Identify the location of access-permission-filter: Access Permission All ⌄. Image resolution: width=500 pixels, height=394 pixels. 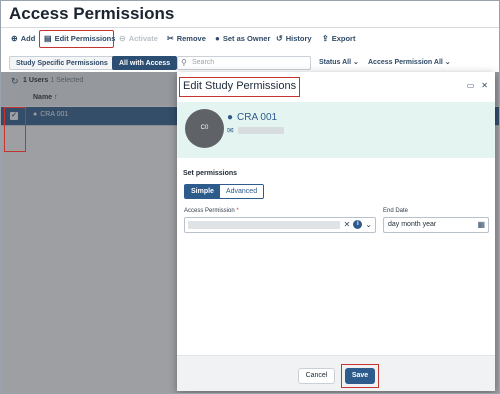
(409, 62).